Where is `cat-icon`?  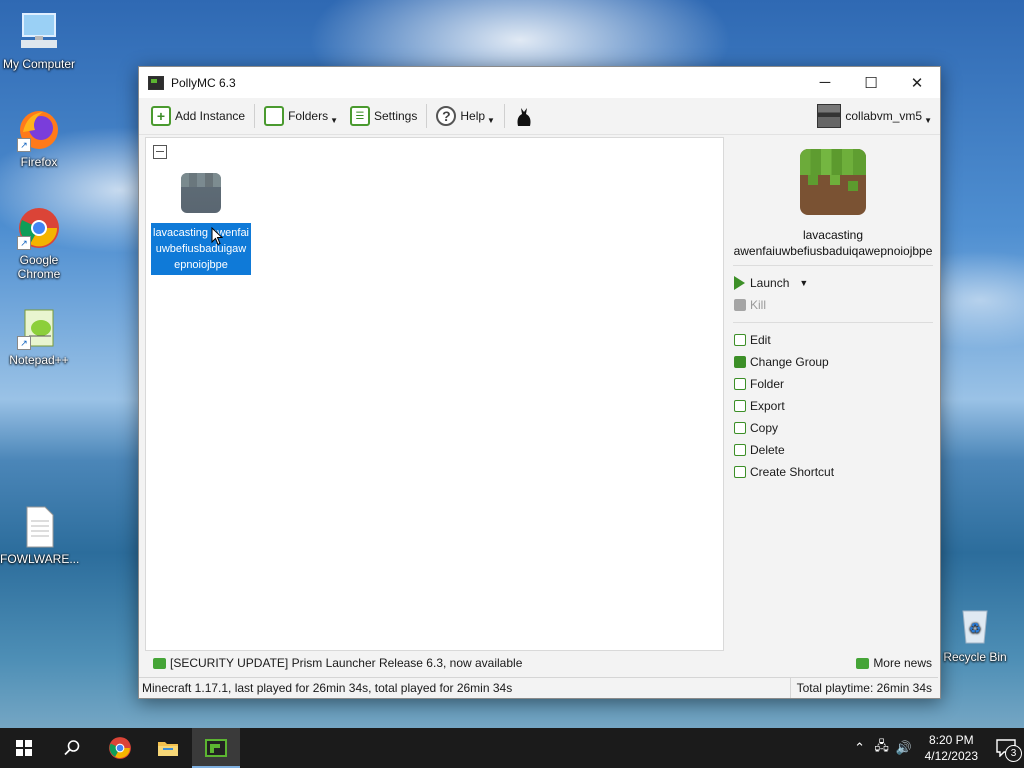
cat-icon is located at coordinates (524, 117).